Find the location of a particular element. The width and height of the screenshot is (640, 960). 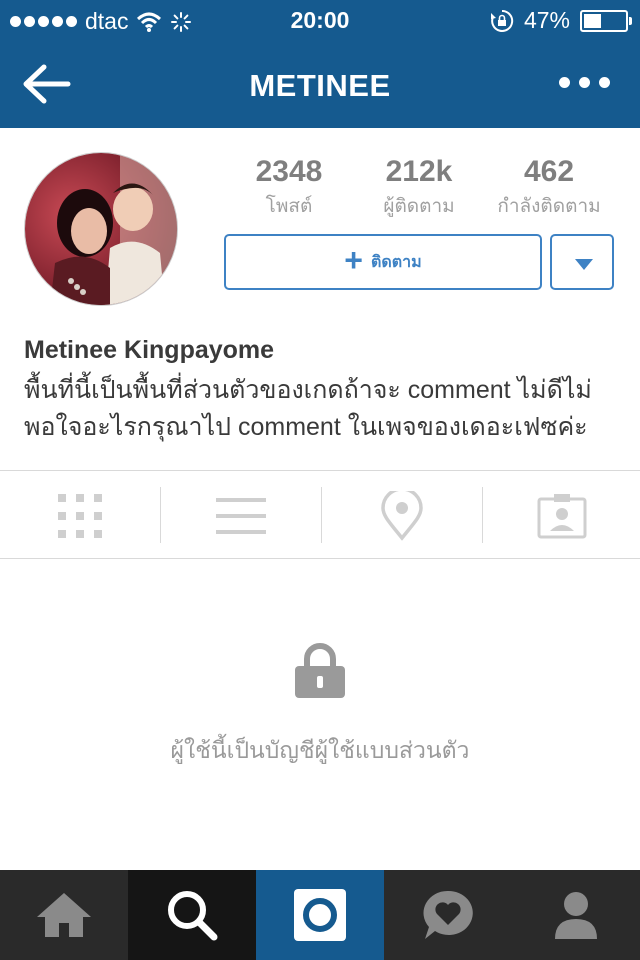

tagged-photos-icon is located at coordinates (562, 516).